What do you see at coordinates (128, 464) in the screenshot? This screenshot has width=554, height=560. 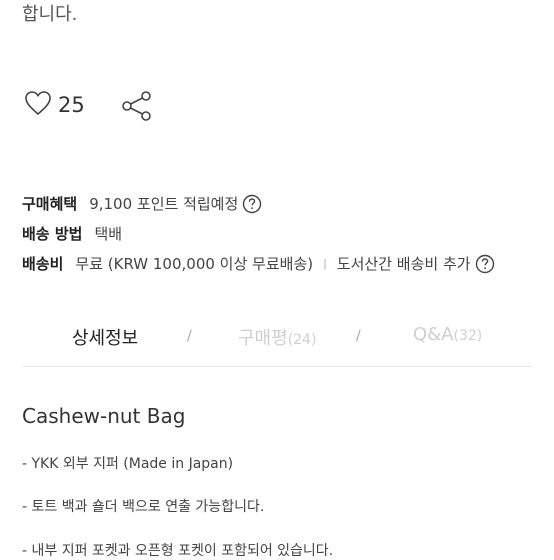 I see `product-feature-line: - YKK 외부 지퍼 (Made in Japan)` at bounding box center [128, 464].